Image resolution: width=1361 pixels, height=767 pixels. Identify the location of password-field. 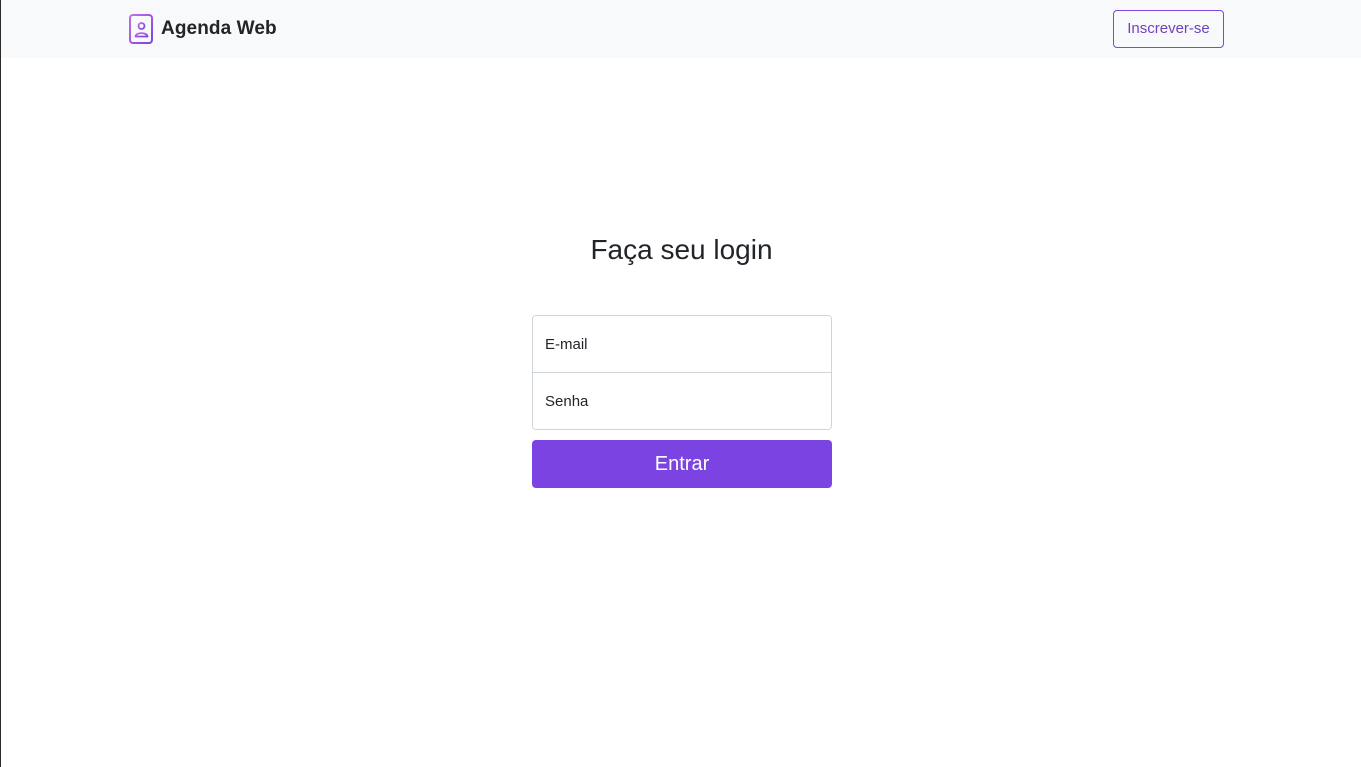
(682, 401).